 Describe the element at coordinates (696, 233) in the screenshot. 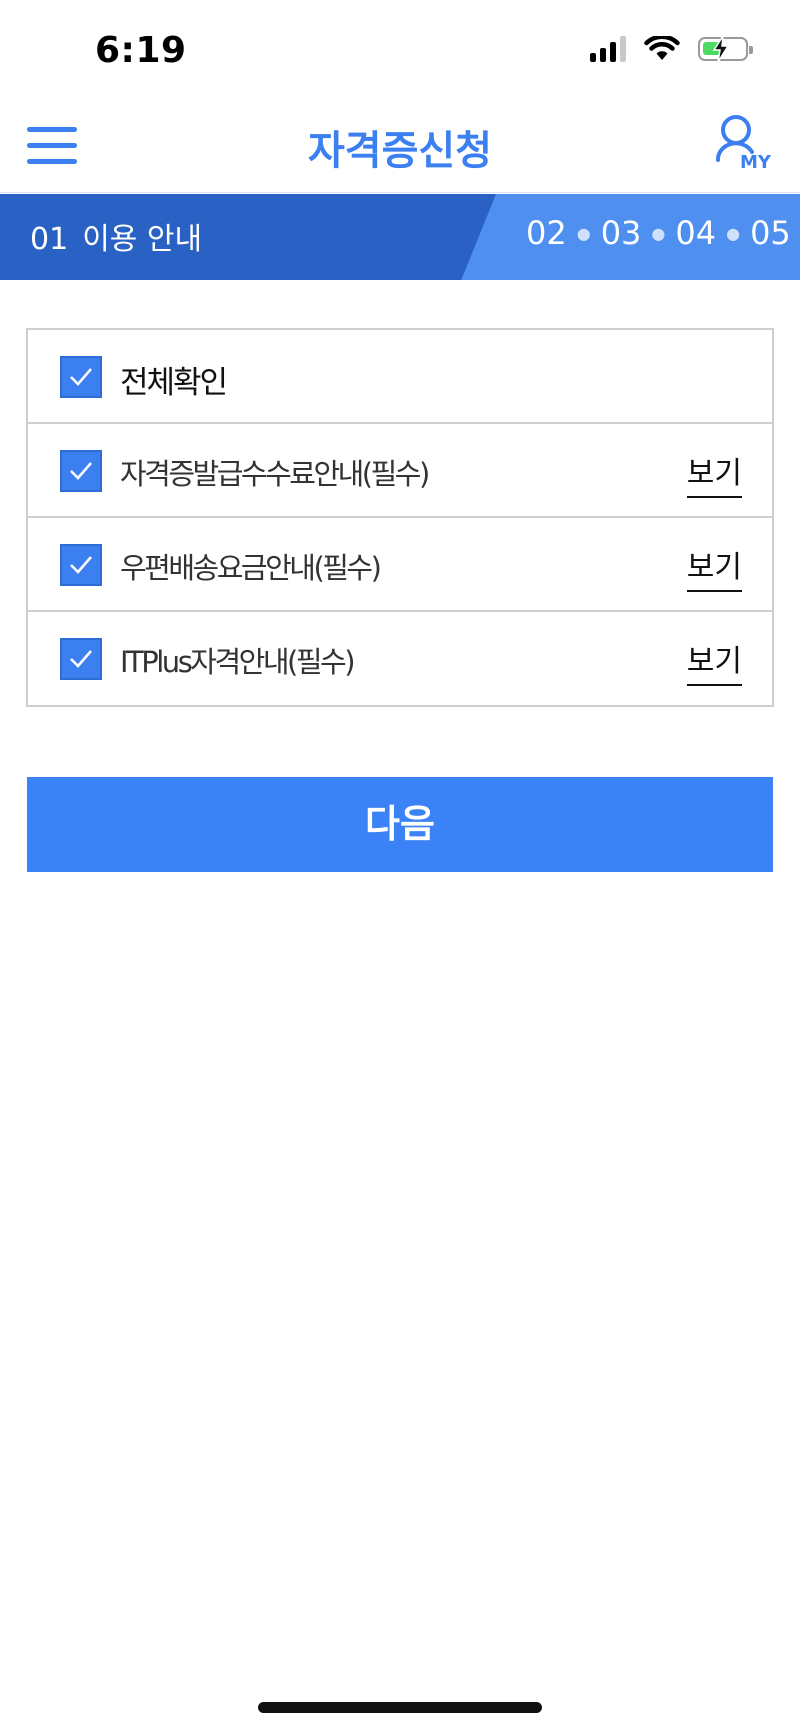

I see `step-04: 04` at that location.